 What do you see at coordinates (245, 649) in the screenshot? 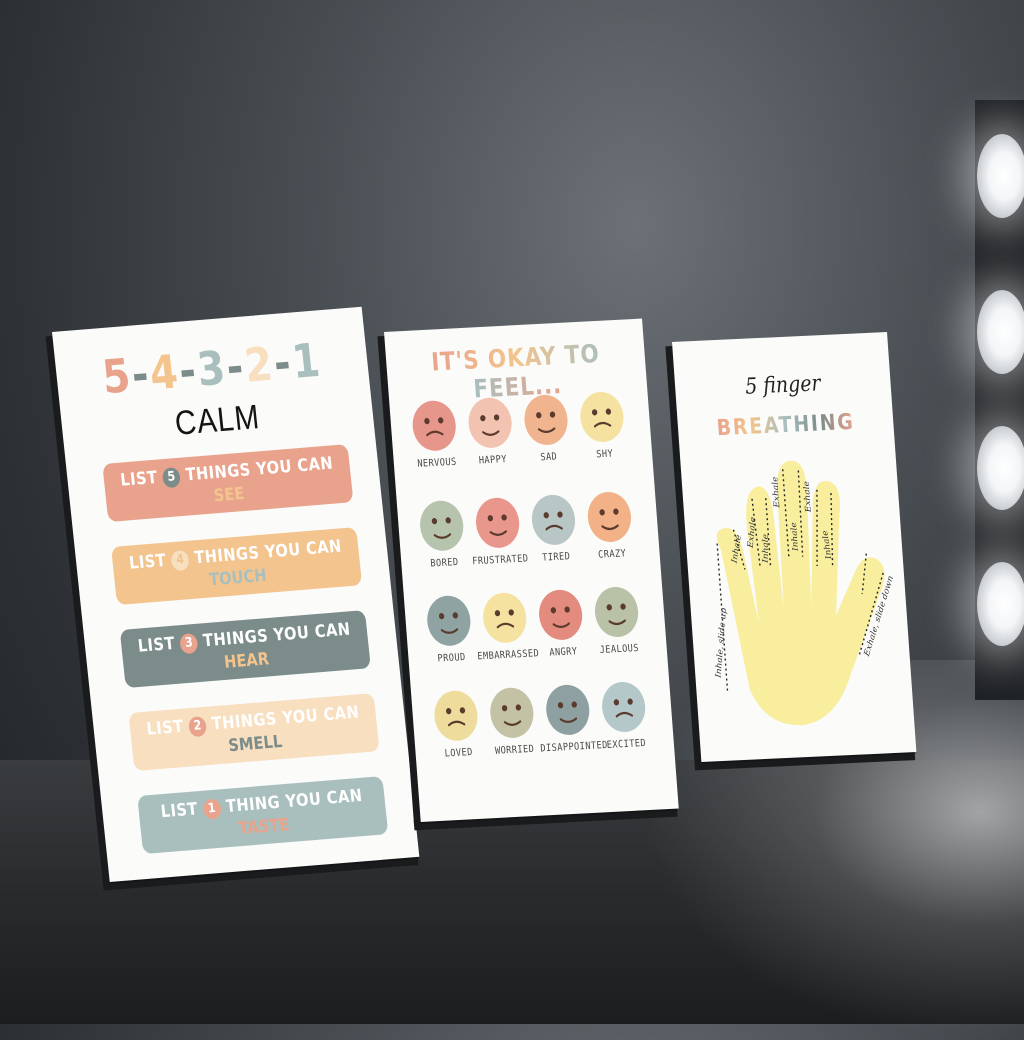
I see `sense-item-hear: LIST 3 THINGS YOU CAN HEAR` at bounding box center [245, 649].